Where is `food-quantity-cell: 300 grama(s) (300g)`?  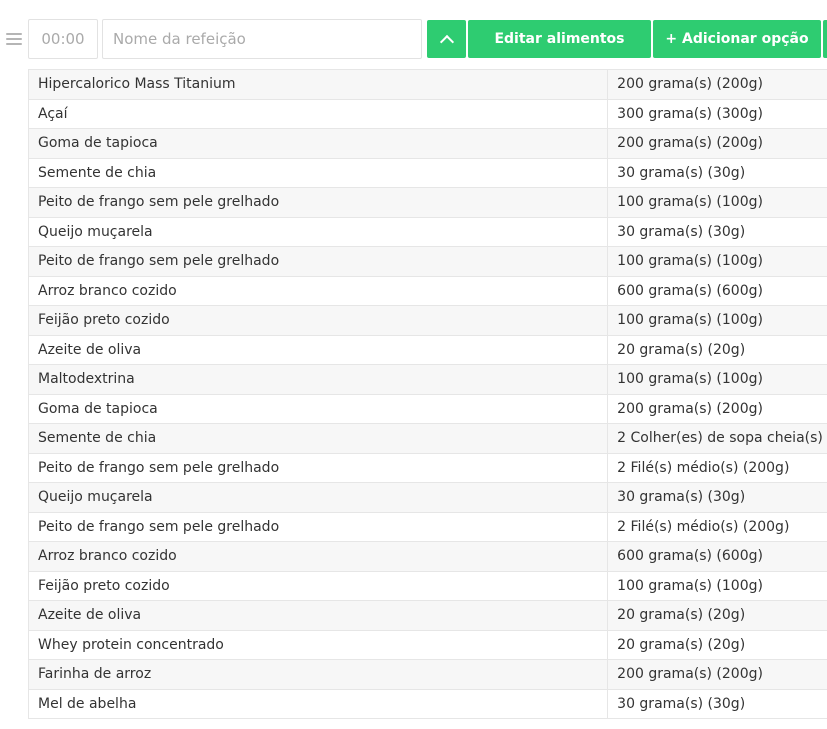
food-quantity-cell: 300 grama(s) (300g) is located at coordinates (717, 113).